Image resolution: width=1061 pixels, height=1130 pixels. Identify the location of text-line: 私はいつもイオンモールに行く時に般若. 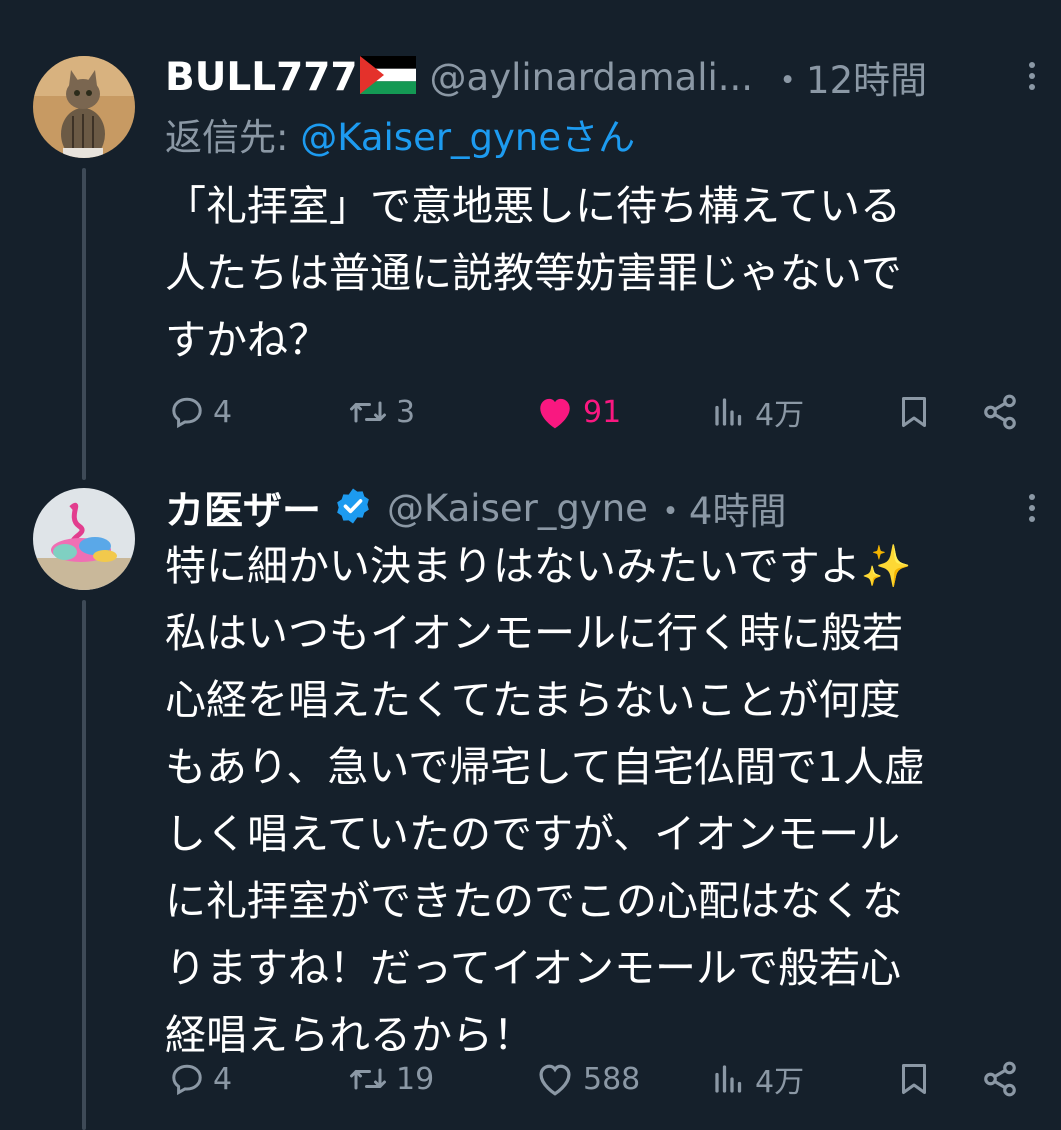
(534, 633).